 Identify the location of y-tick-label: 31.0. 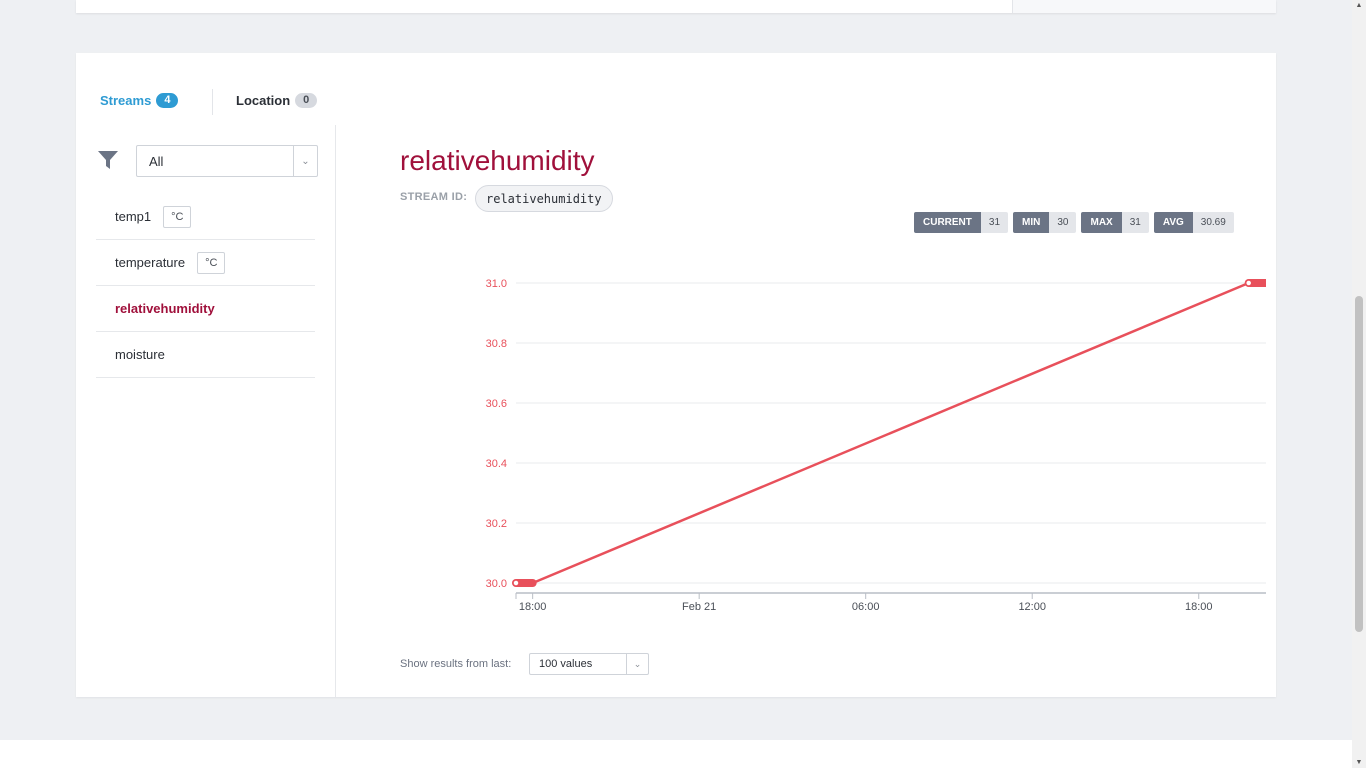
(496, 284).